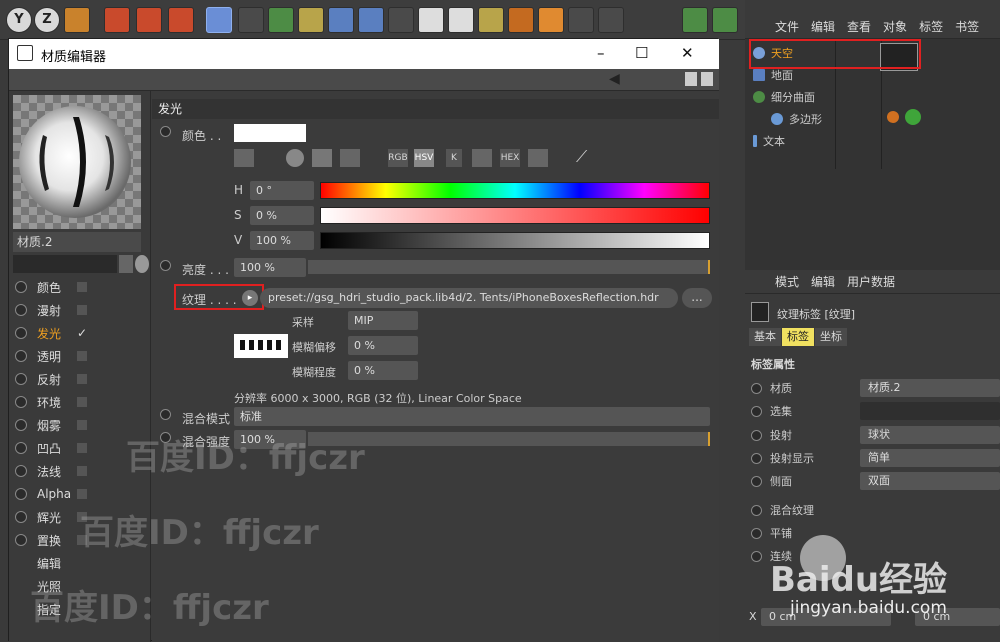  I want to click on back-arrow-icon: ◀, so click(614, 79).